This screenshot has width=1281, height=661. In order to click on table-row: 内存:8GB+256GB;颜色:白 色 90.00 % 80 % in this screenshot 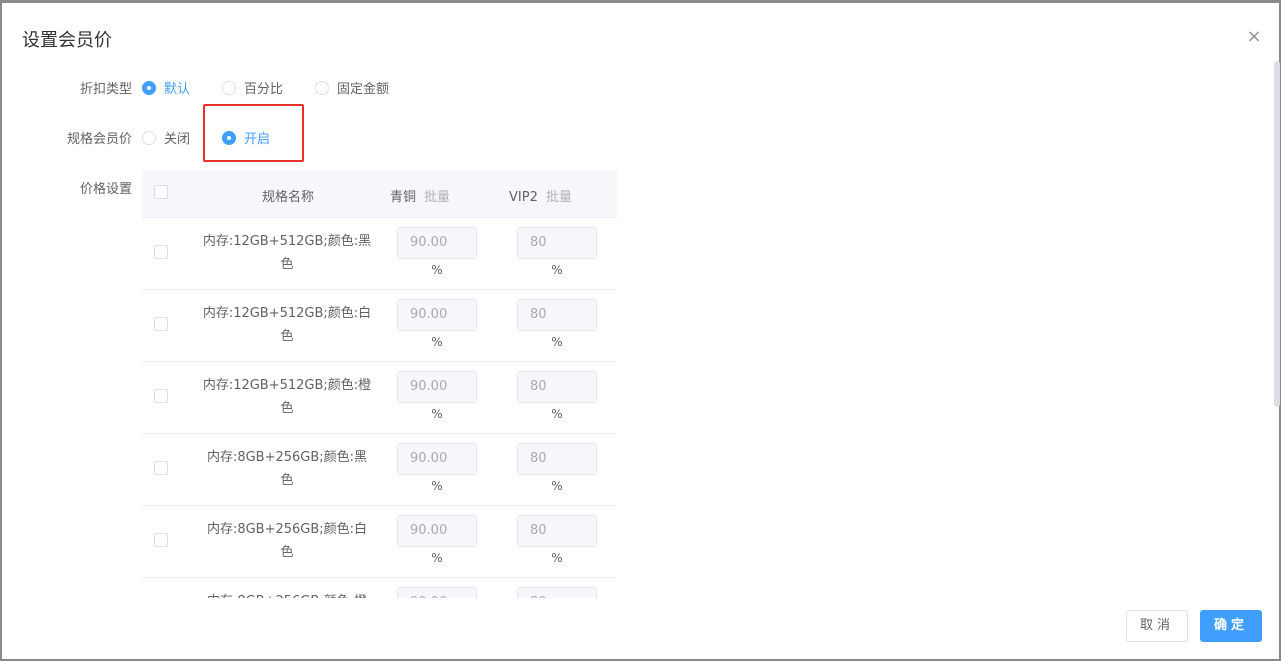, I will do `click(379, 542)`.